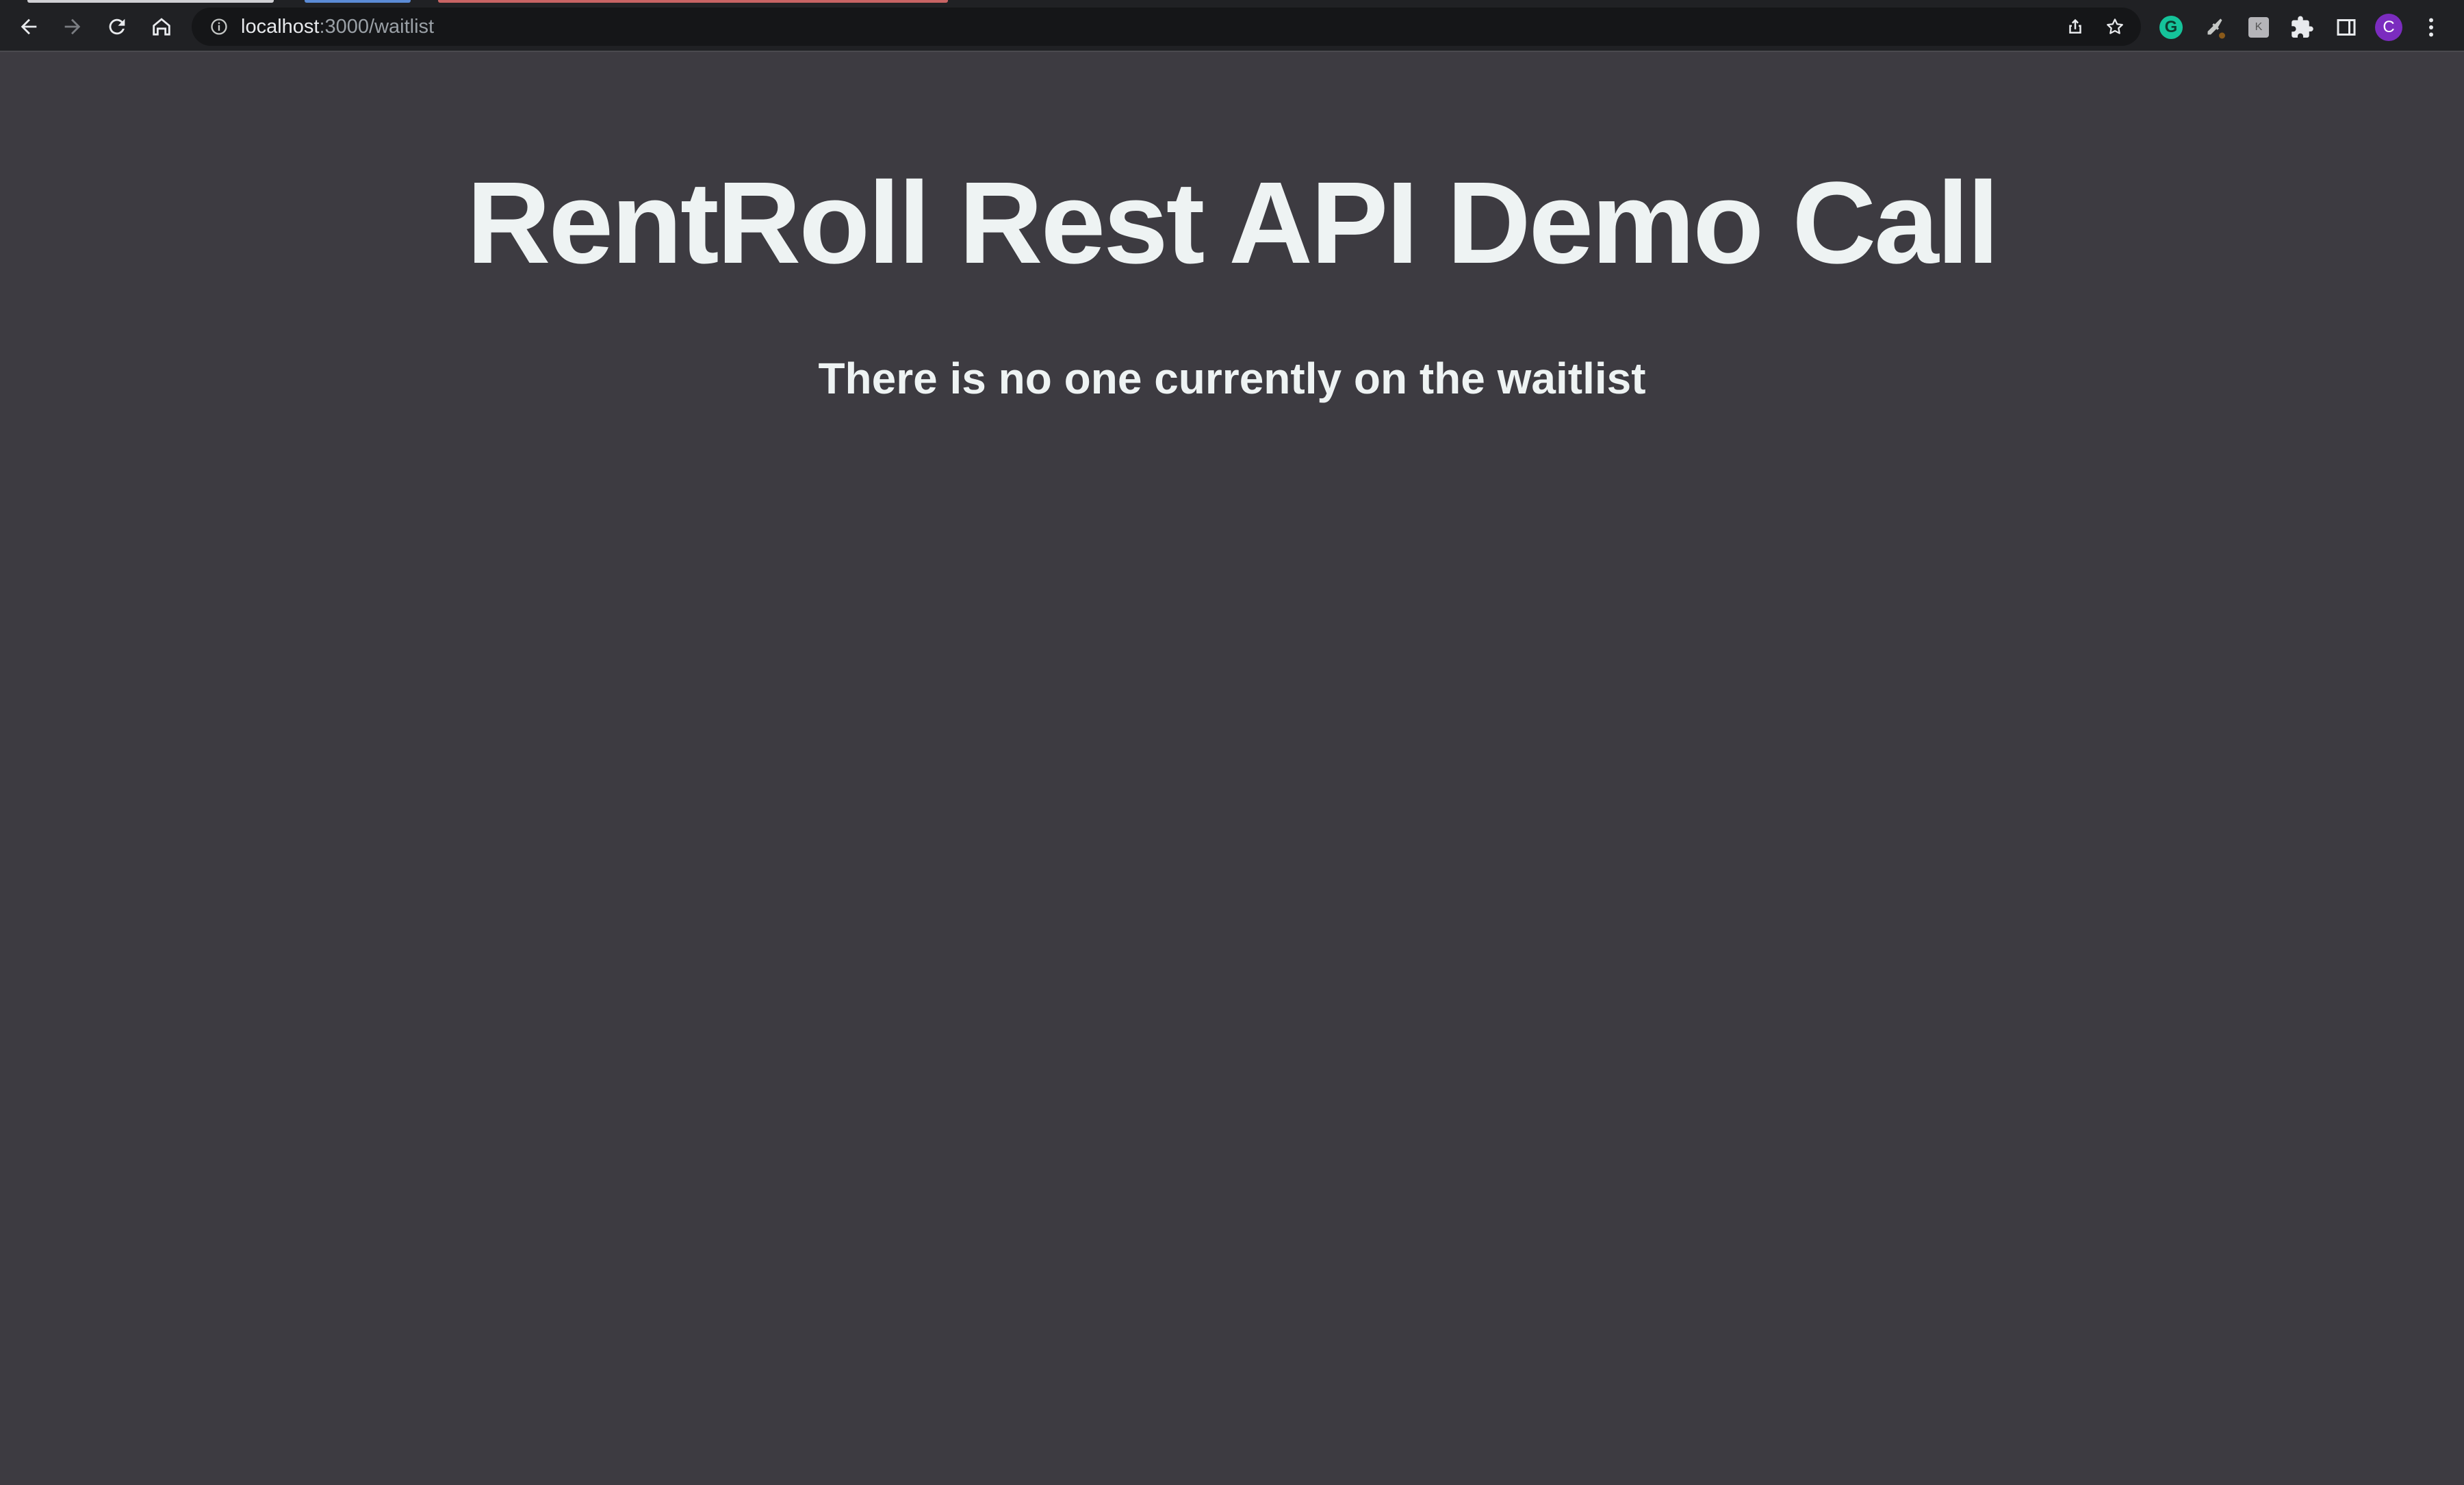 The image size is (2464, 1485). I want to click on url-text: localhost:3000/waitlist, so click(337, 27).